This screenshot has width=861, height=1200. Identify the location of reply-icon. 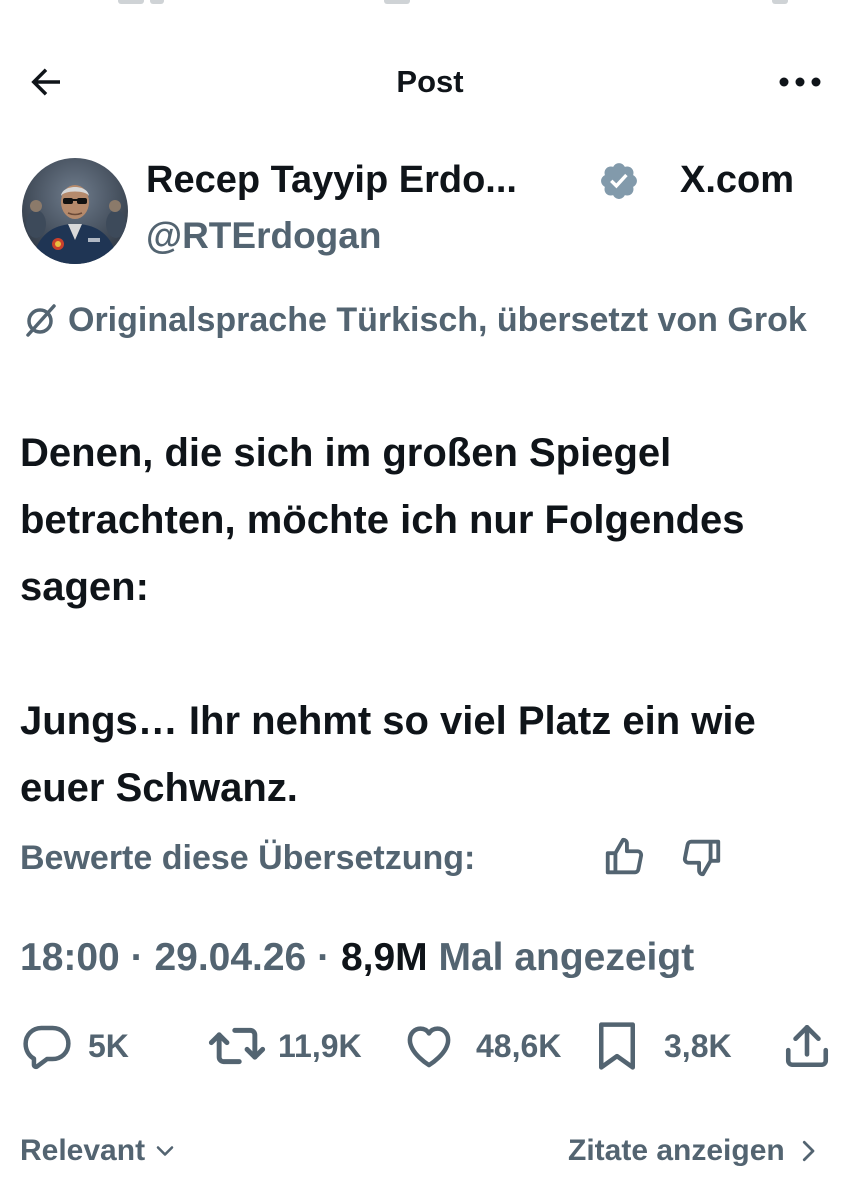
(47, 1047).